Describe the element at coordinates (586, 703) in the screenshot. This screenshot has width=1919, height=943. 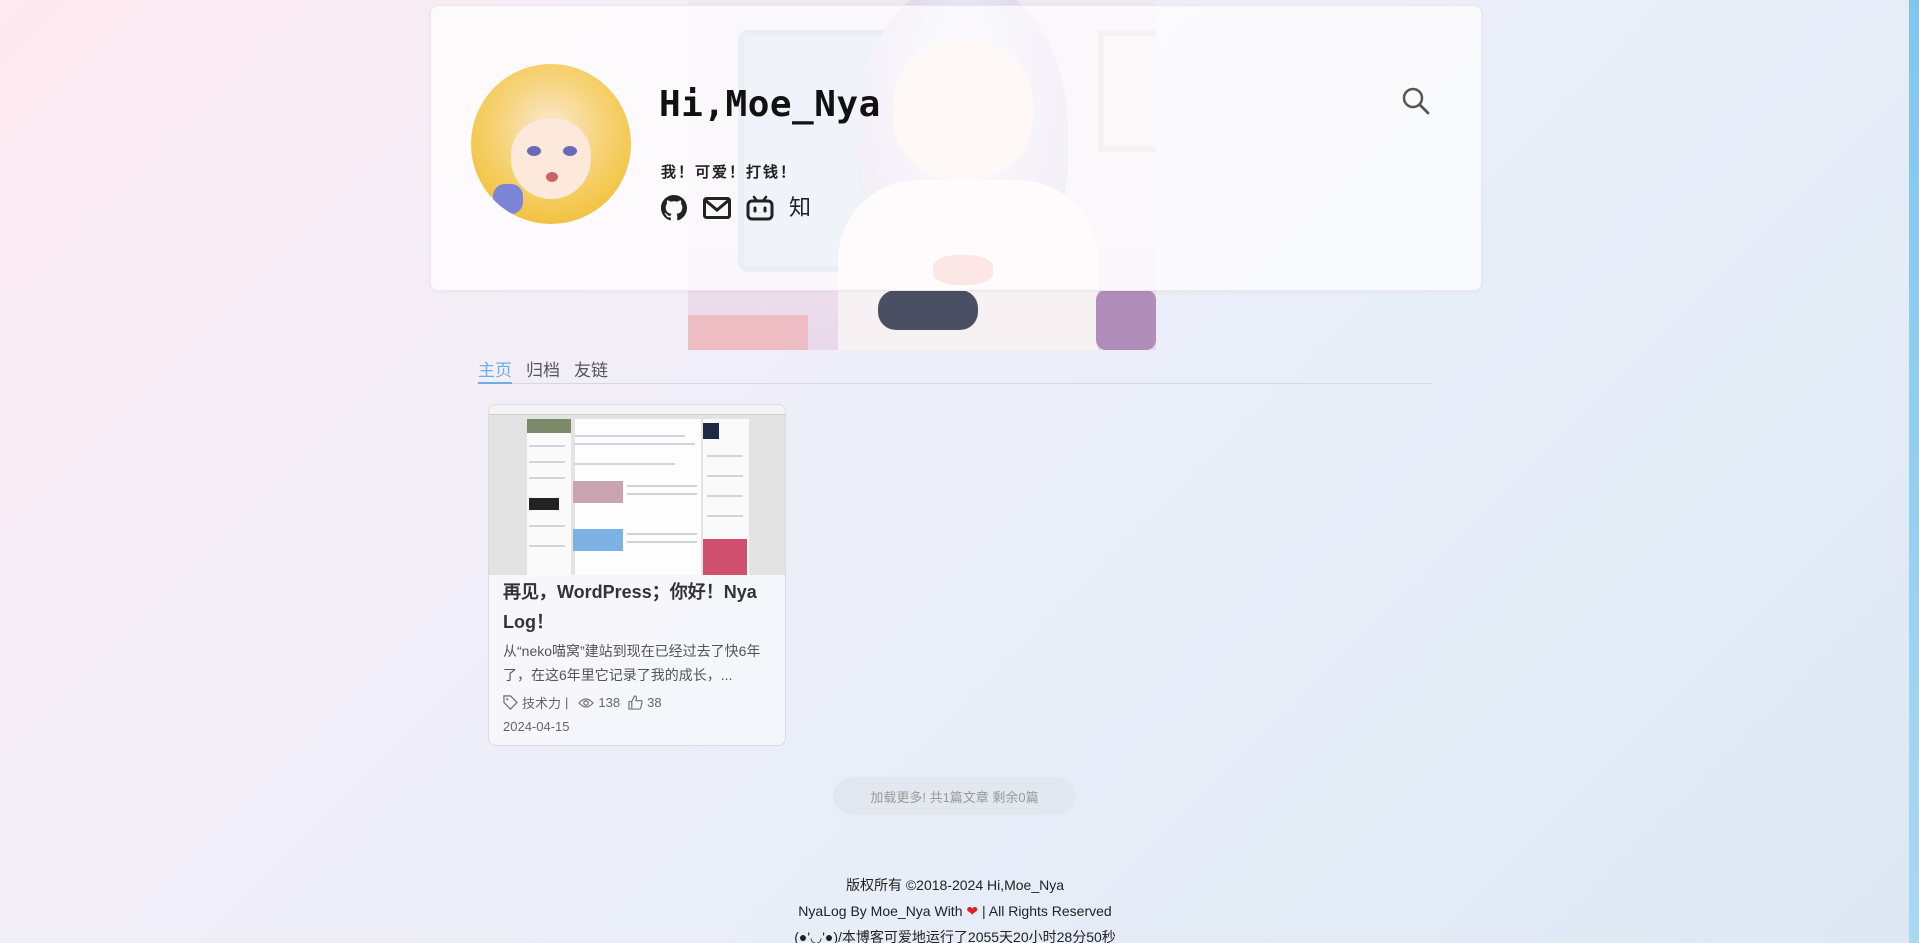
I see `eye-icon` at that location.